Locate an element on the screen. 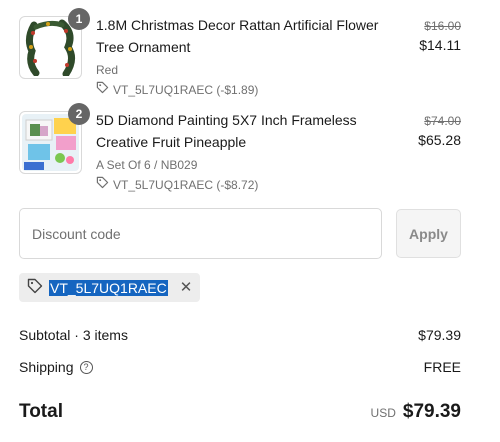 The height and width of the screenshot is (442, 500). product-thumbnail: 2 is located at coordinates (54, 138).